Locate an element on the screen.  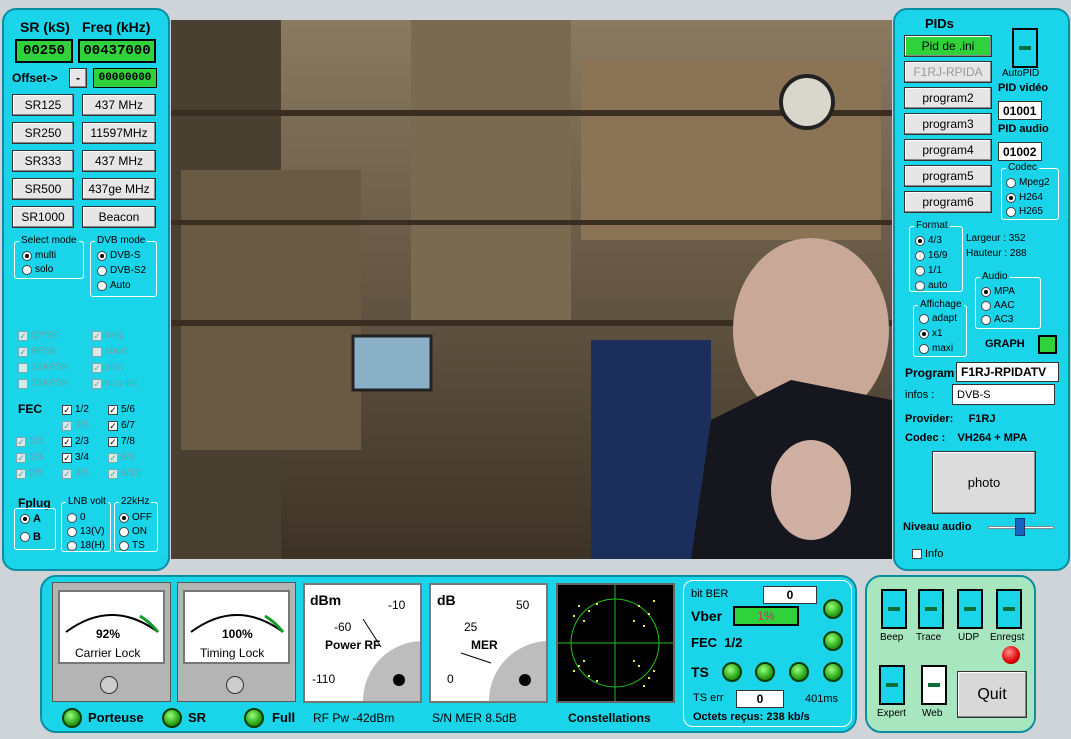
power-unit: dBm is located at coordinates (326, 600).